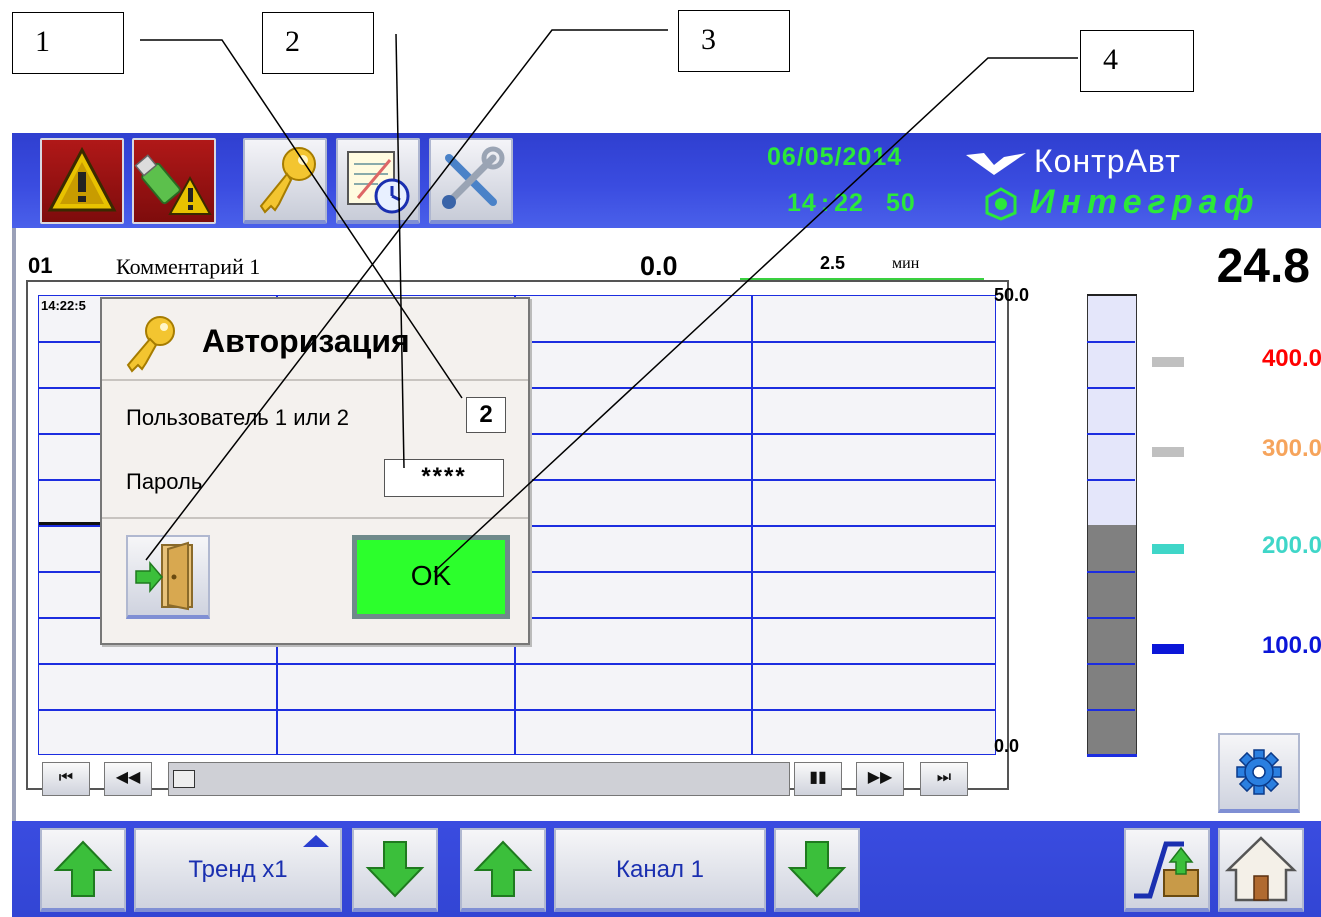 The height and width of the screenshot is (917, 1321). What do you see at coordinates (150, 344) in the screenshot?
I see `dialog-key-icon` at bounding box center [150, 344].